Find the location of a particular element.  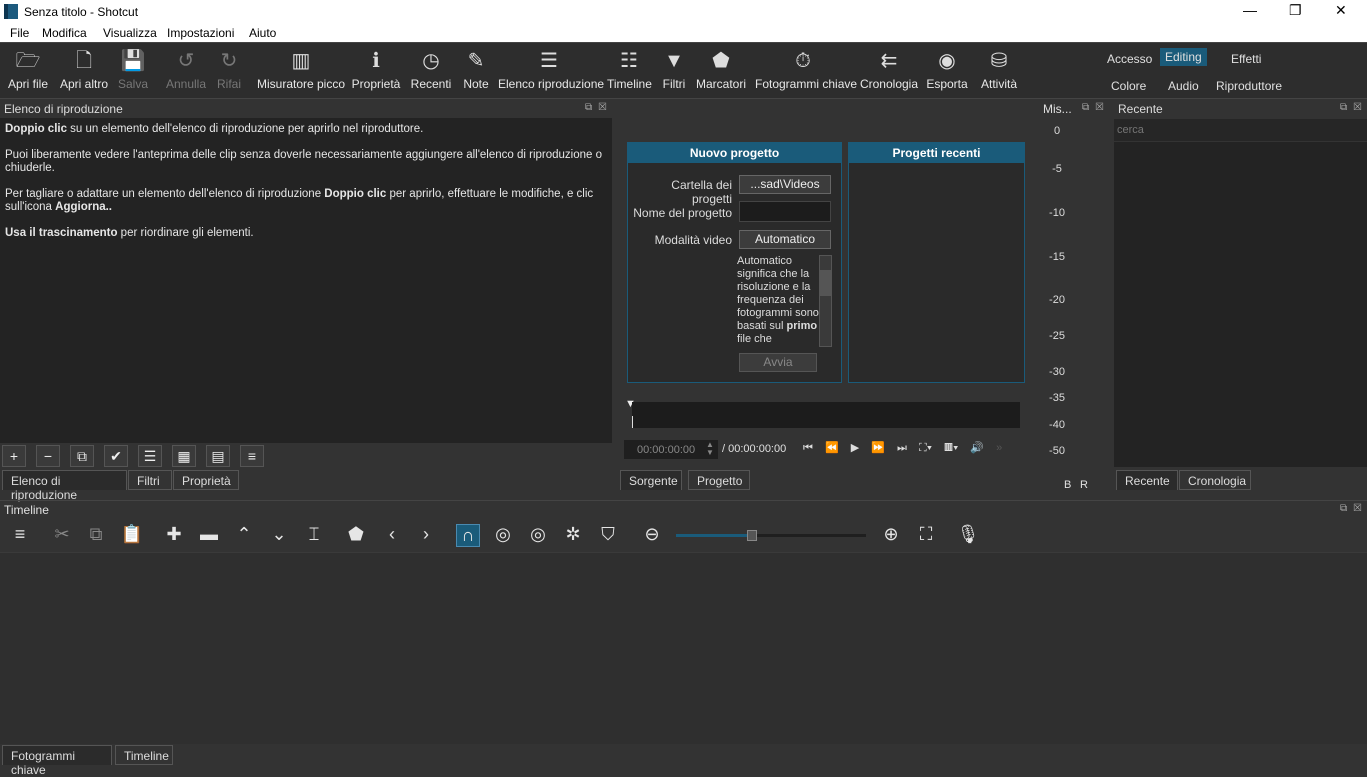

zoom-icon: ⛶▾ is located at coordinates (925, 448).